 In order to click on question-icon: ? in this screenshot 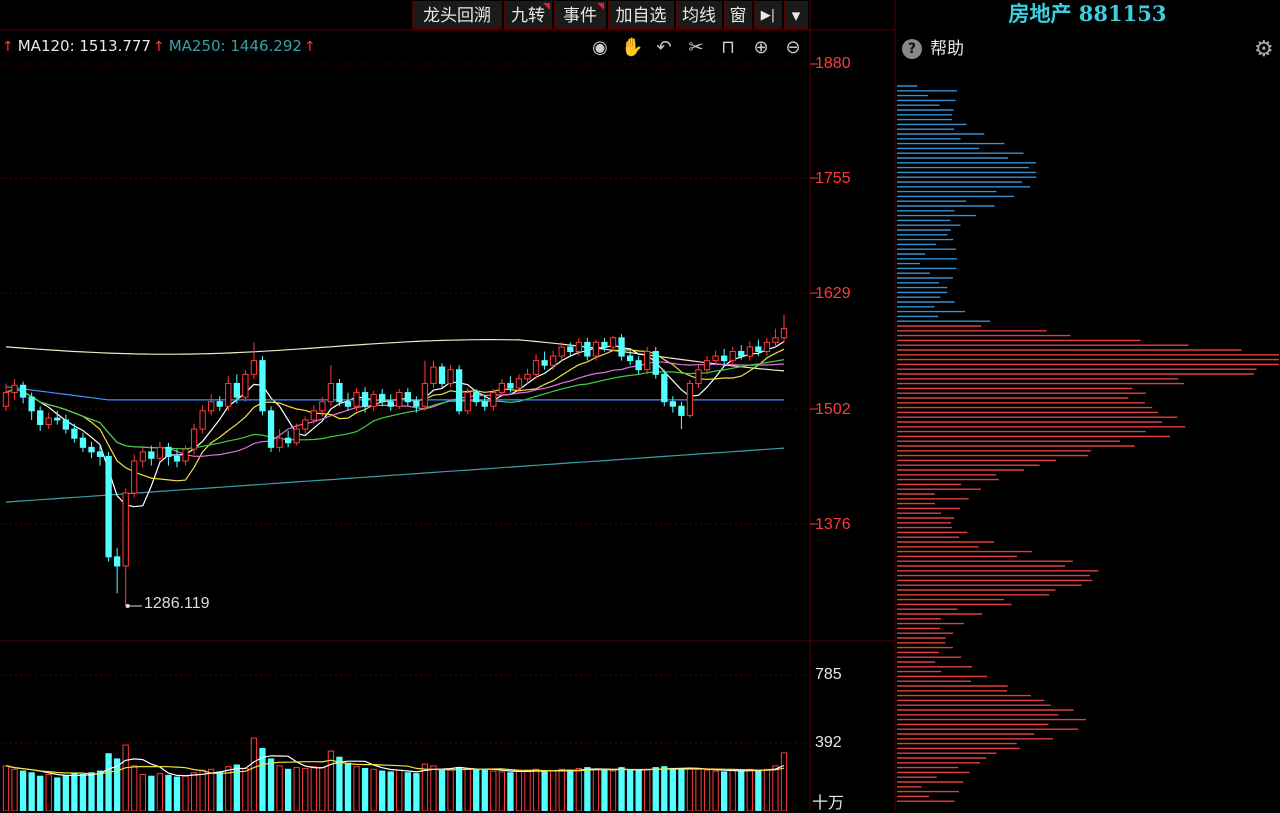, I will do `click(912, 49)`.